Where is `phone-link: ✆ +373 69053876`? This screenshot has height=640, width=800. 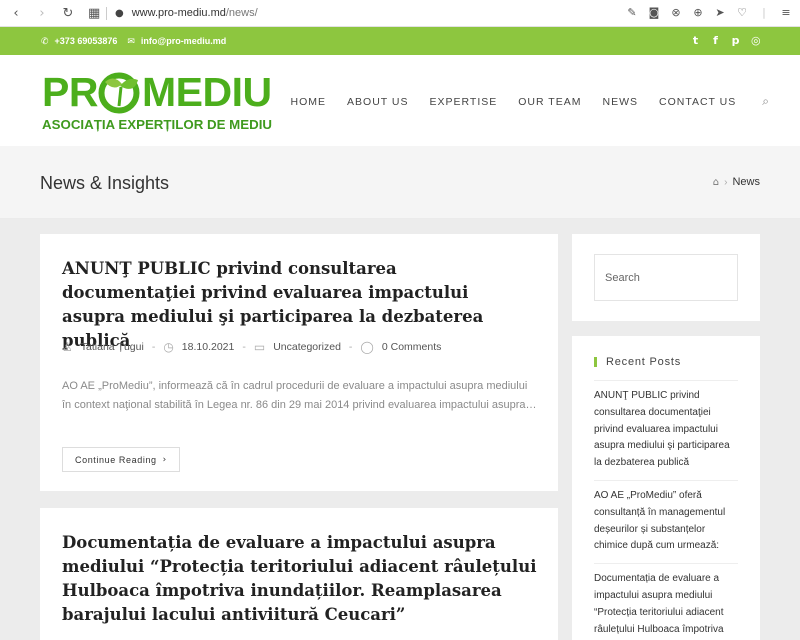
phone-link: ✆ +373 69053876 is located at coordinates (79, 41).